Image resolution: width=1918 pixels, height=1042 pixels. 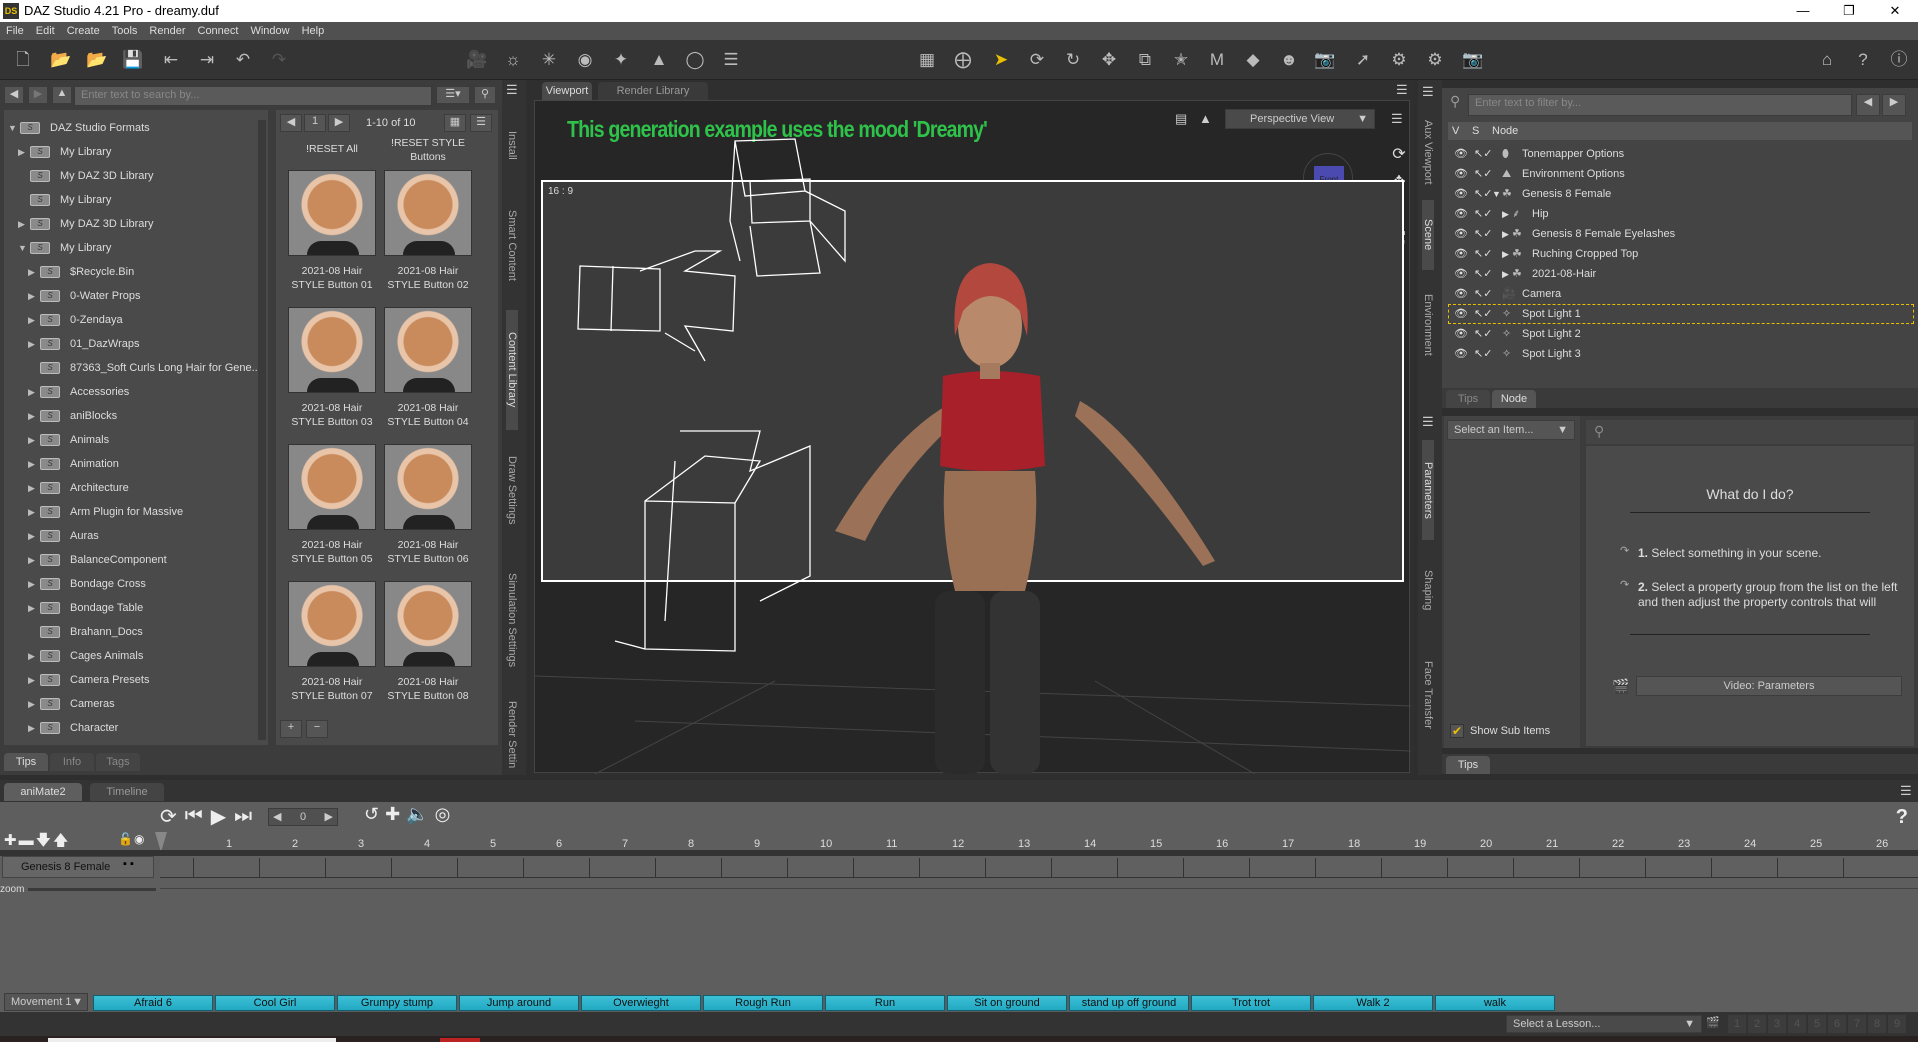 What do you see at coordinates (332, 689) in the screenshot?
I see `content-item-label: 2021-08 Hair STYLE Button 07` at bounding box center [332, 689].